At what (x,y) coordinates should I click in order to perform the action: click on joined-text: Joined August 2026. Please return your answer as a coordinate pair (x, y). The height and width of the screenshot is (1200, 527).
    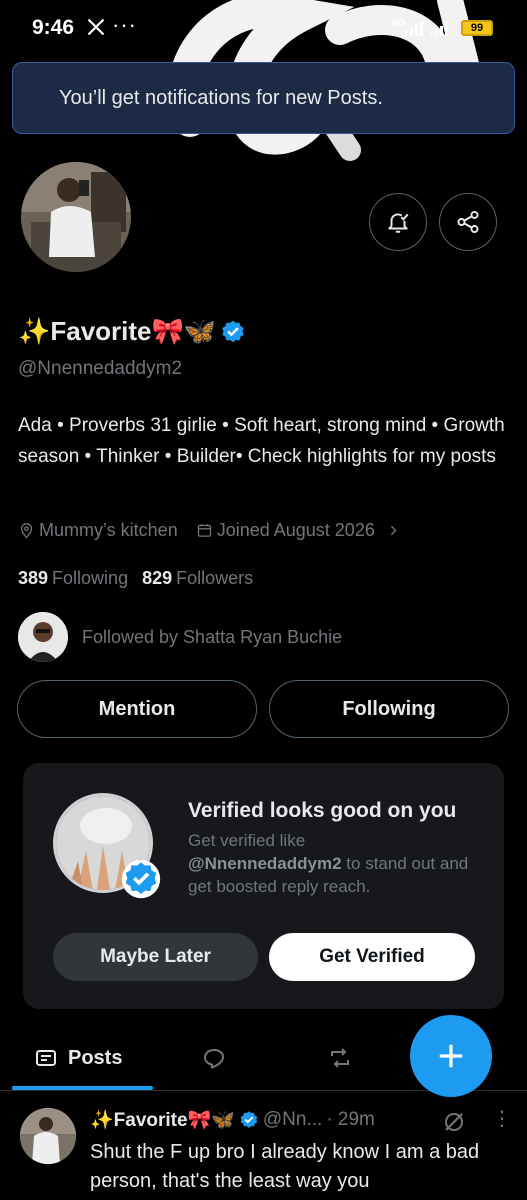
    Looking at the image, I should click on (295, 530).